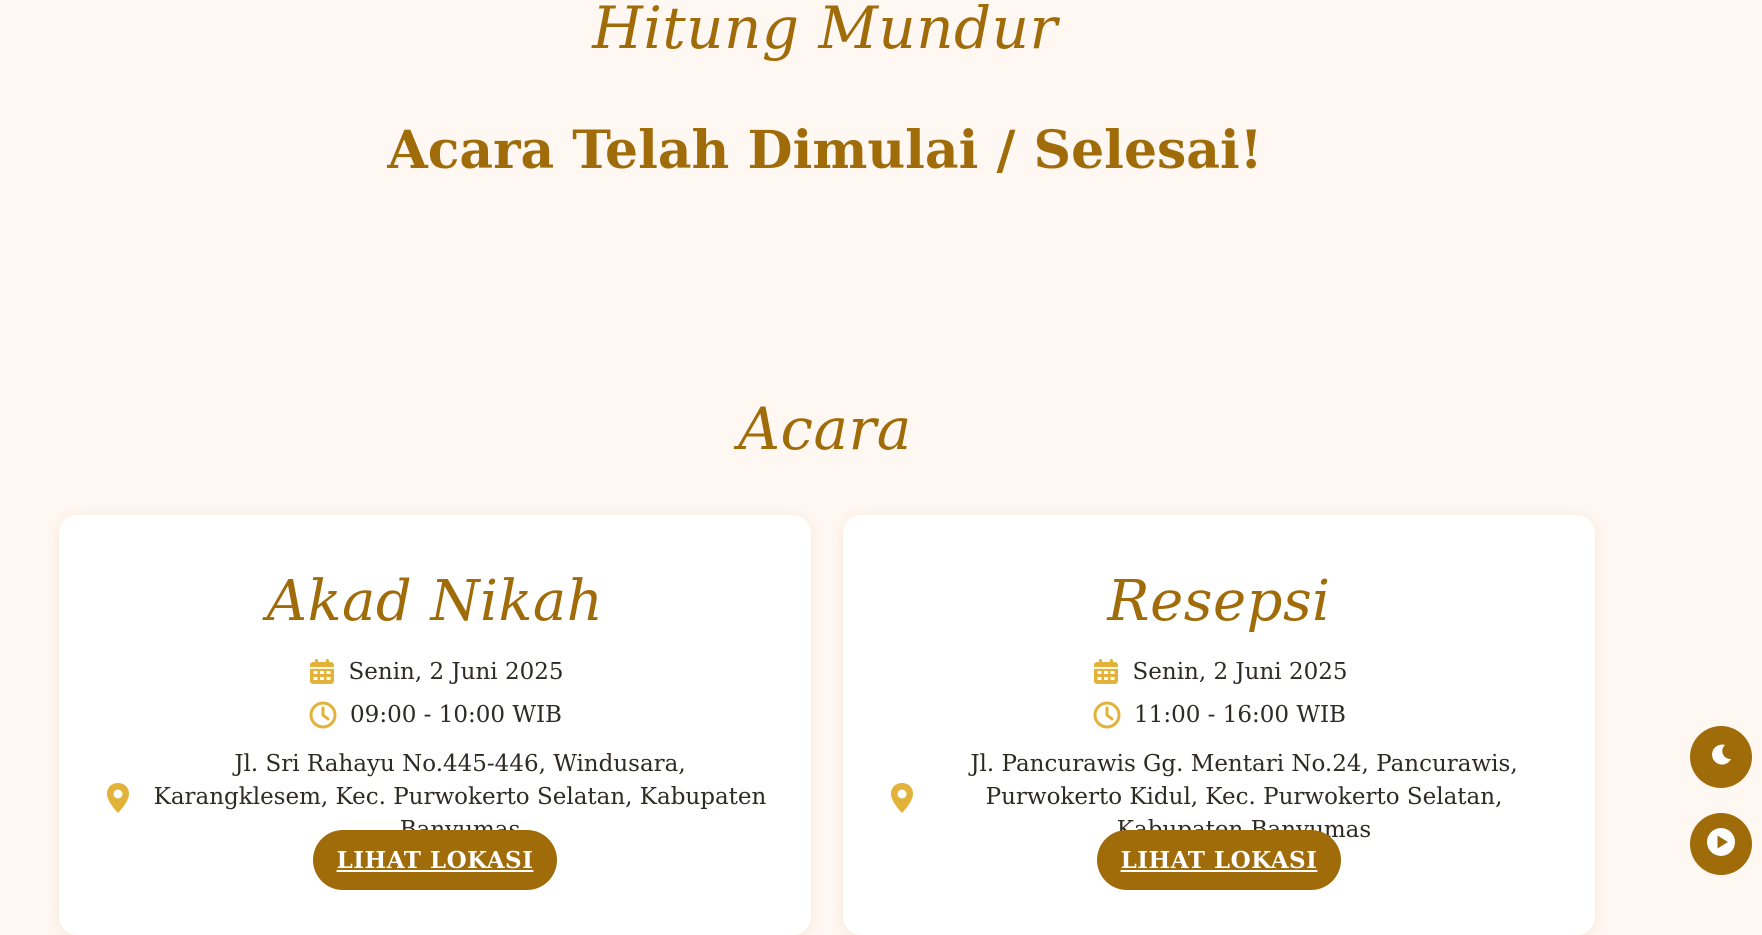 The width and height of the screenshot is (1762, 935). I want to click on play-icon, so click(1721, 844).